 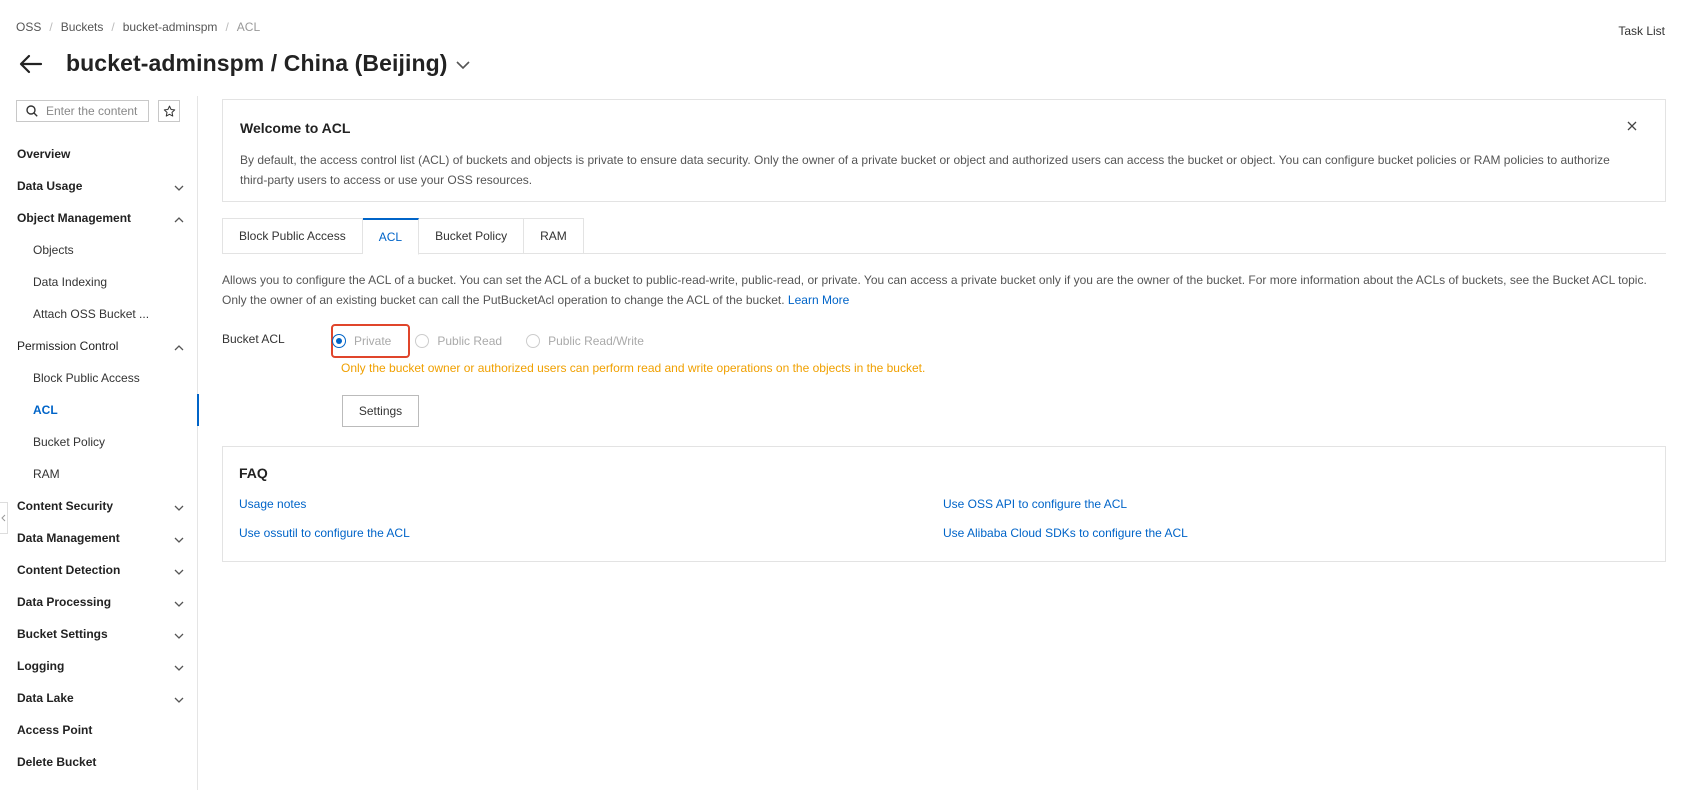 What do you see at coordinates (68, 346) in the screenshot?
I see `sidebar-item-label: Permission Control` at bounding box center [68, 346].